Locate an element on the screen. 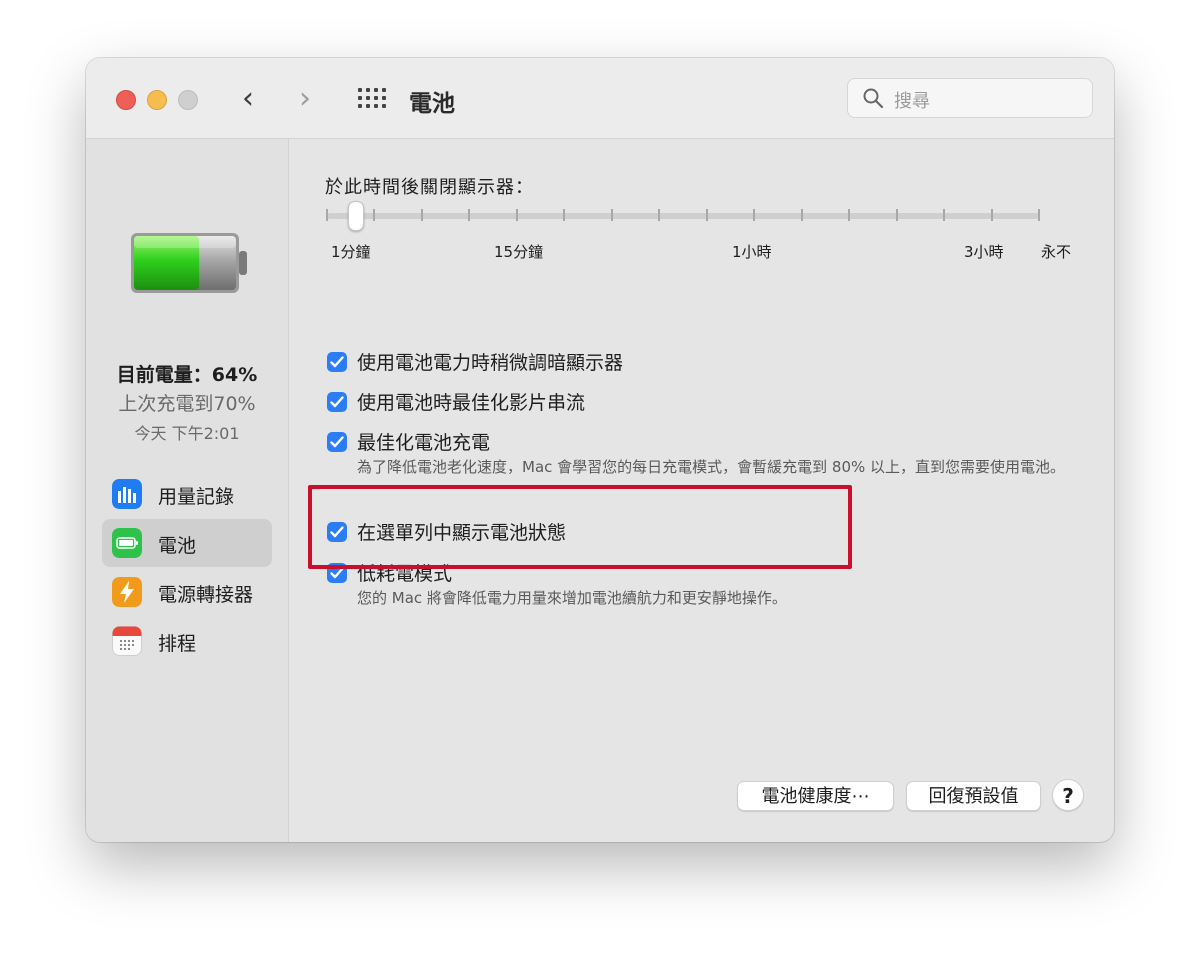 This screenshot has height=957, width=1200. battery-icon is located at coordinates (127, 543).